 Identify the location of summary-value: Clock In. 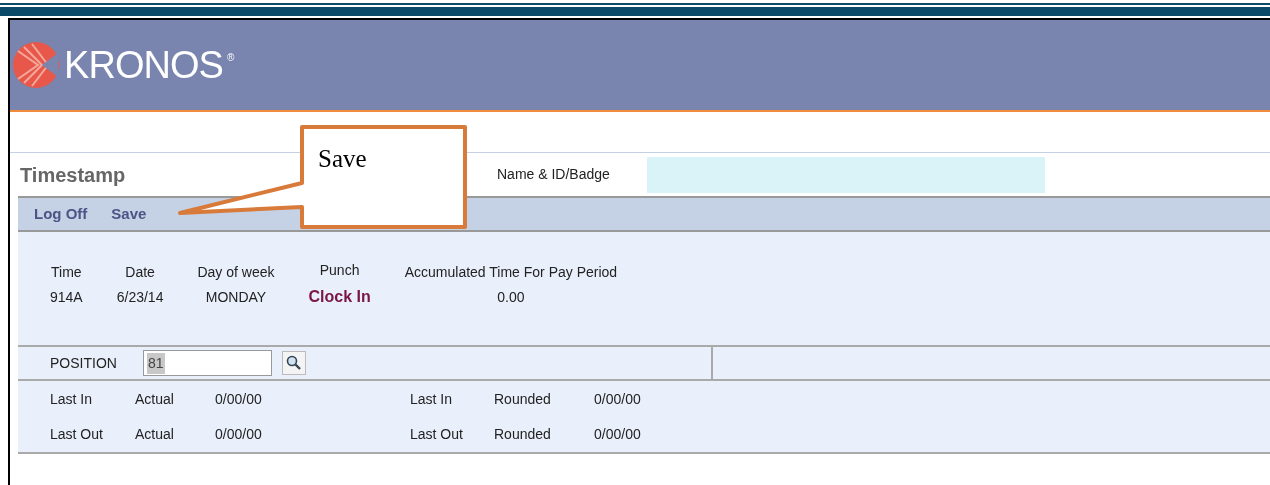
(339, 297).